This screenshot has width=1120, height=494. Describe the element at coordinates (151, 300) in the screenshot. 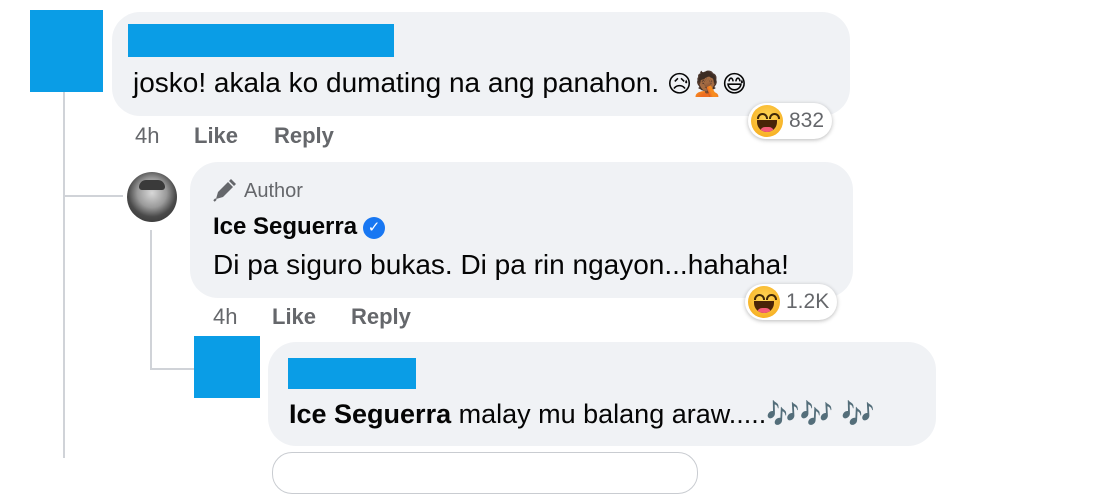

I see `thread-line-sub` at that location.